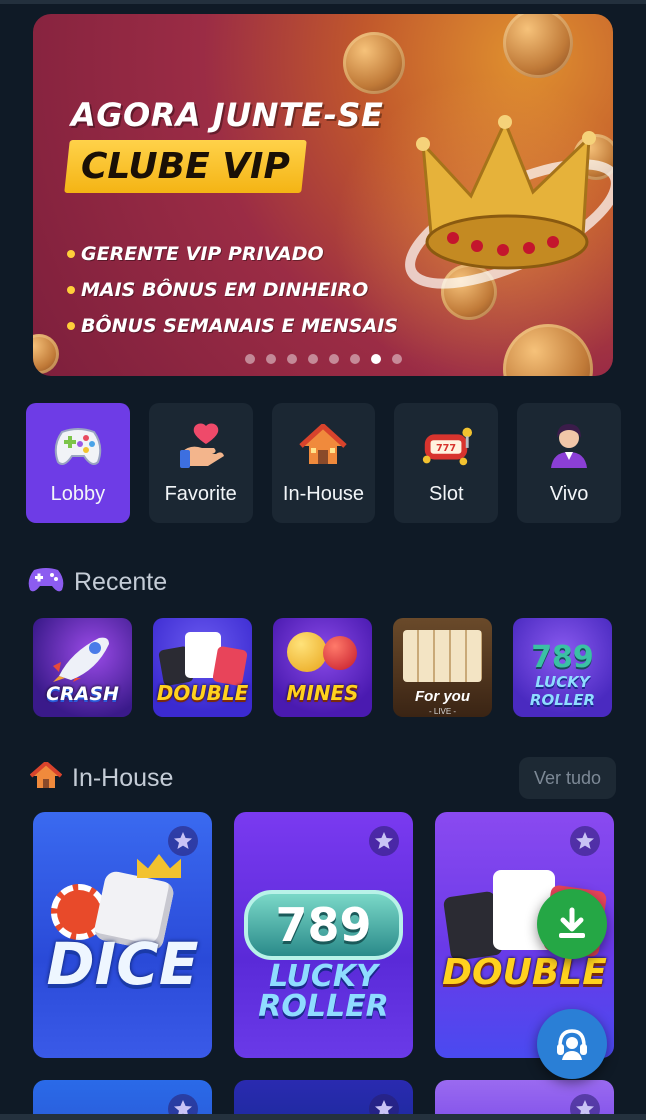  What do you see at coordinates (323, 1117) in the screenshot?
I see `bottom-divider` at bounding box center [323, 1117].